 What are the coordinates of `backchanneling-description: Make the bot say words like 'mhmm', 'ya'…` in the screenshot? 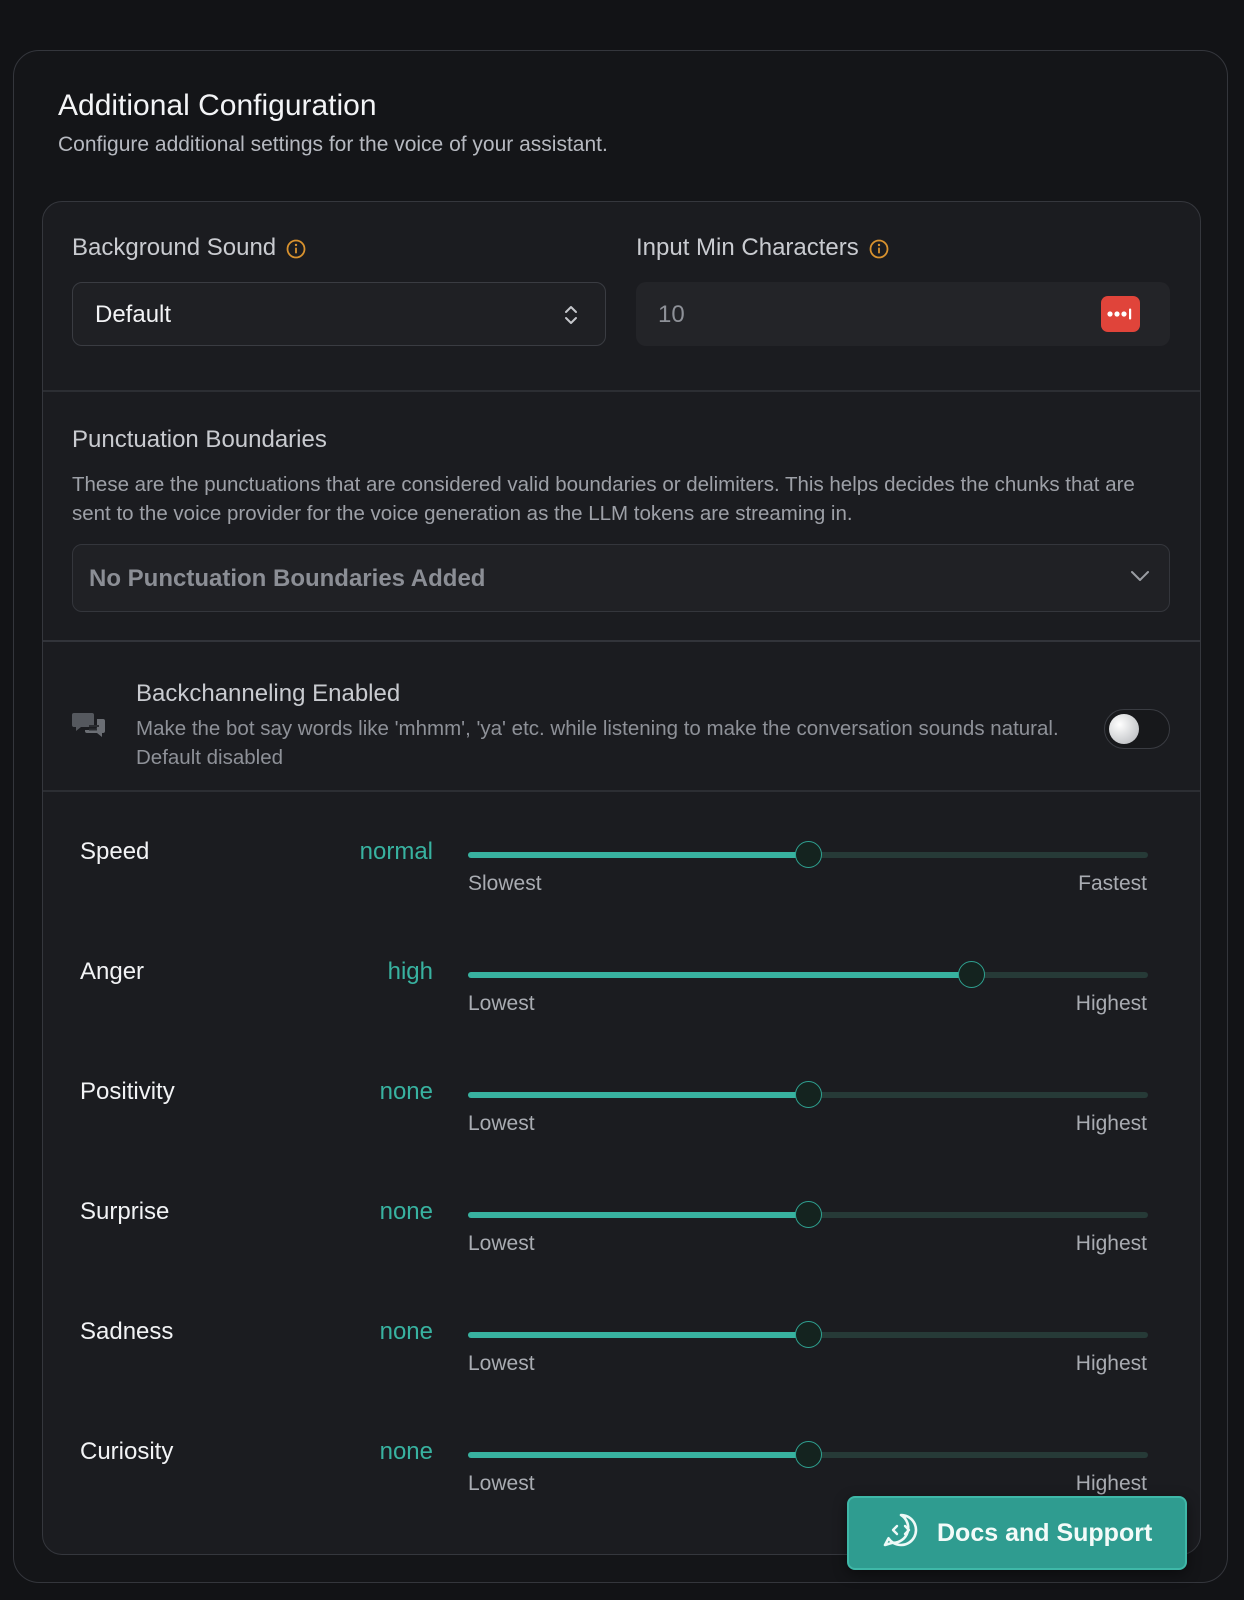 It's located at (597, 743).